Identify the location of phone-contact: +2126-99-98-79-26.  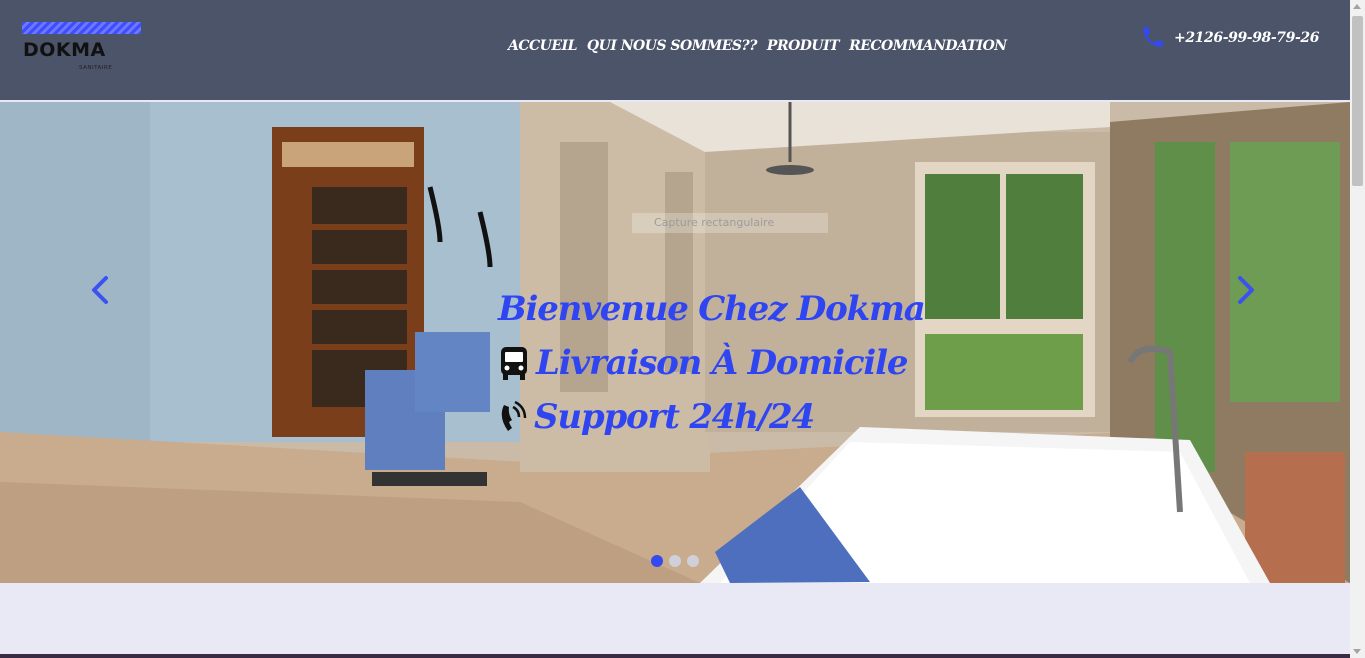
(1229, 37).